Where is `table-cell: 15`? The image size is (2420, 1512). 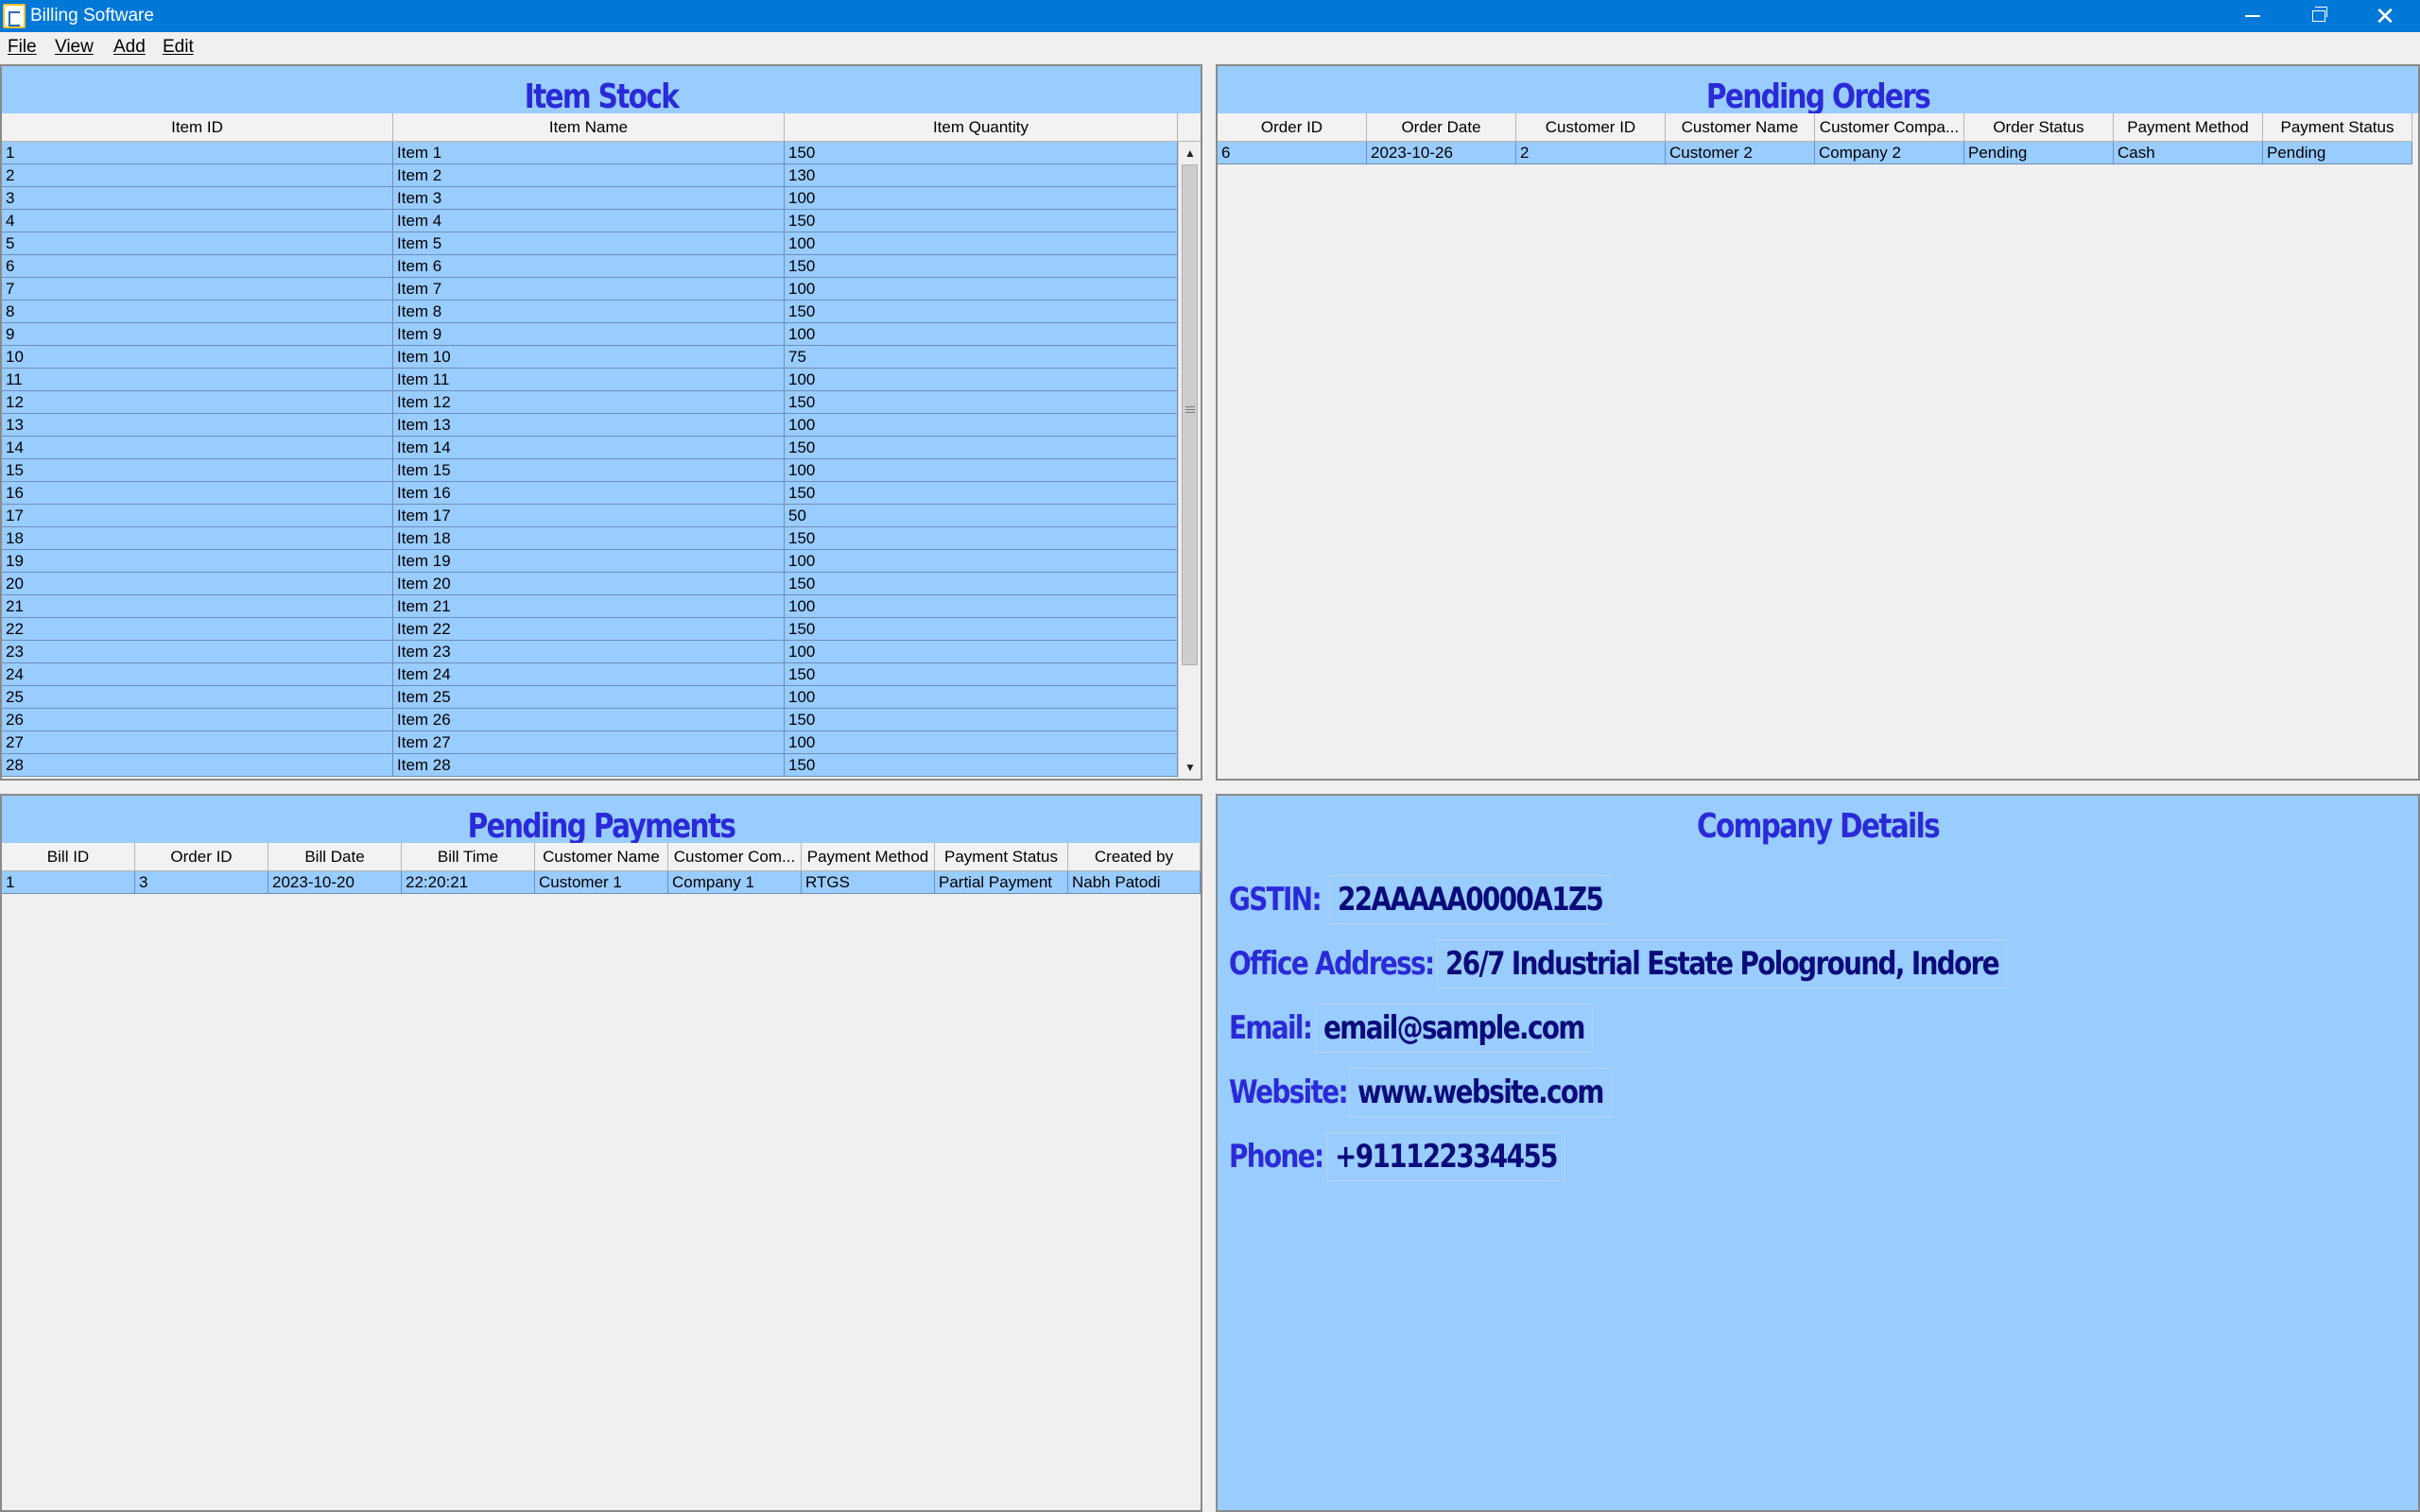 table-cell: 15 is located at coordinates (197, 470).